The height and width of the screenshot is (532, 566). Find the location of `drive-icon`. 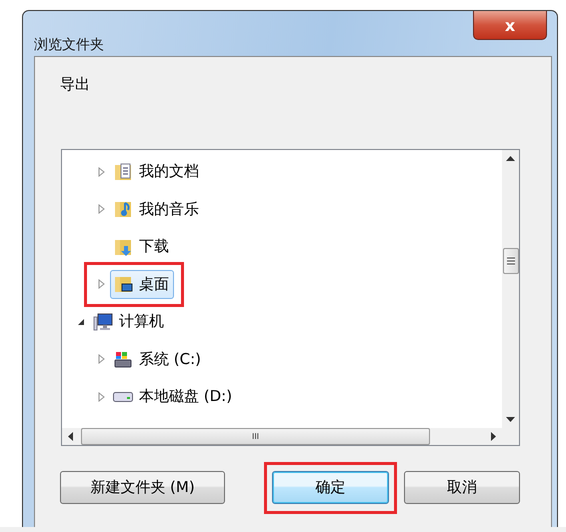

drive-icon is located at coordinates (123, 397).